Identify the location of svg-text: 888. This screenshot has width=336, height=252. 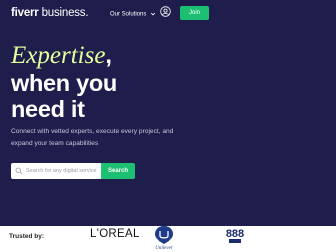
(235, 234).